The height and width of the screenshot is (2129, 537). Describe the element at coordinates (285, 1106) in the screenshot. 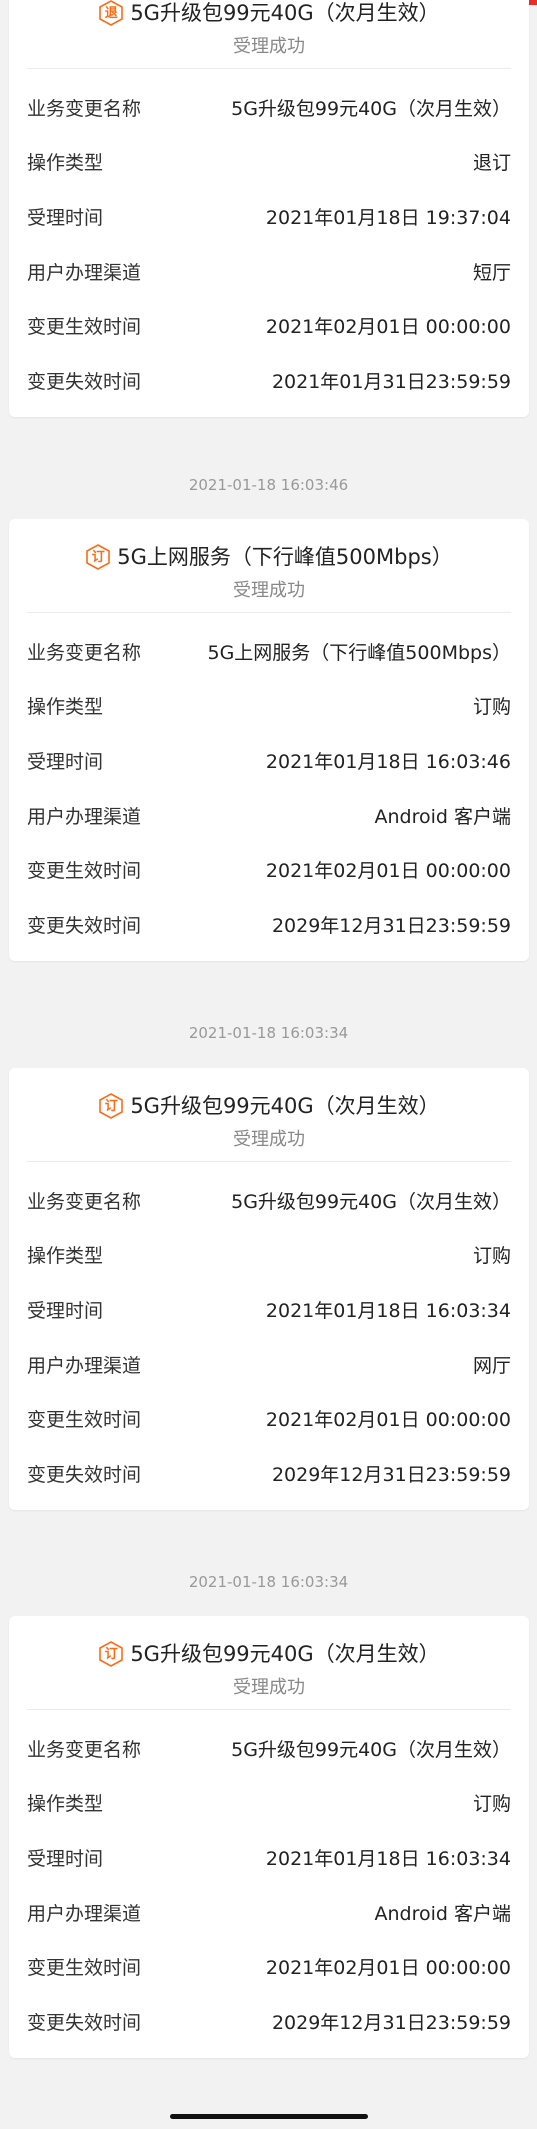

I see `card-title: 5G升级包99元40G（次月生效）` at that location.